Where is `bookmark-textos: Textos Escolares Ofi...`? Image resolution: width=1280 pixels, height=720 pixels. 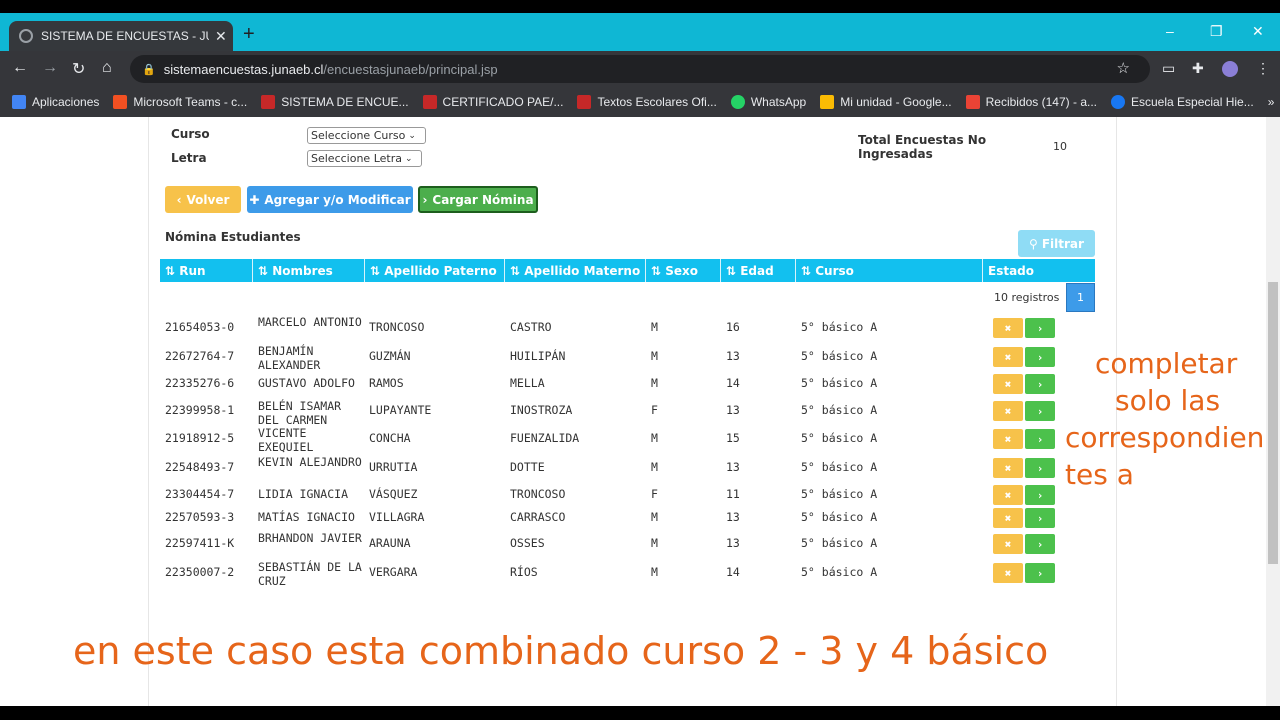 bookmark-textos: Textos Escolares Ofi... is located at coordinates (647, 102).